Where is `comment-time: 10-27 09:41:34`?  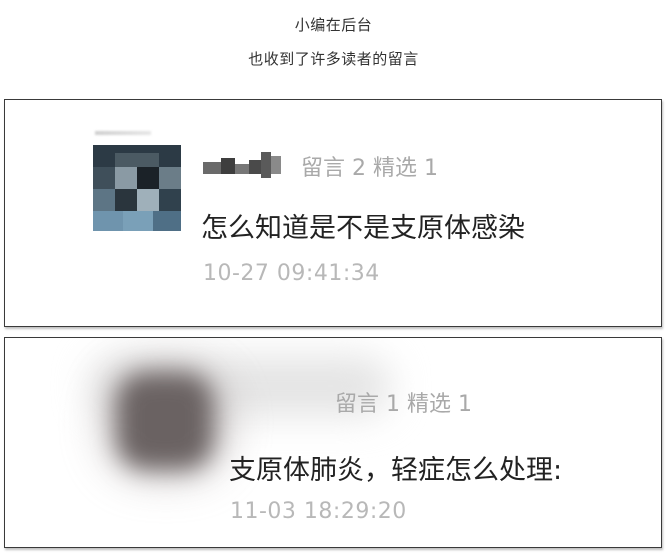
comment-time: 10-27 09:41:34 is located at coordinates (291, 273).